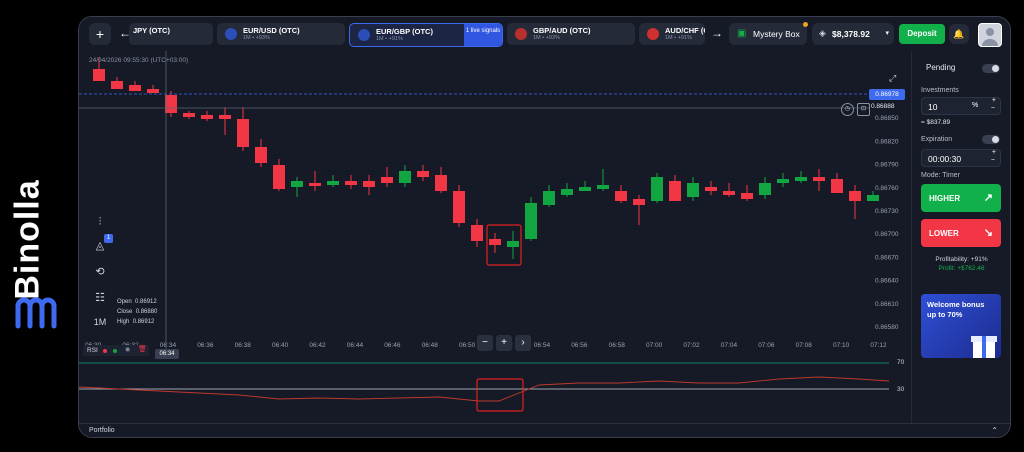  I want to click on timeframe-button: 1M, so click(100, 322).